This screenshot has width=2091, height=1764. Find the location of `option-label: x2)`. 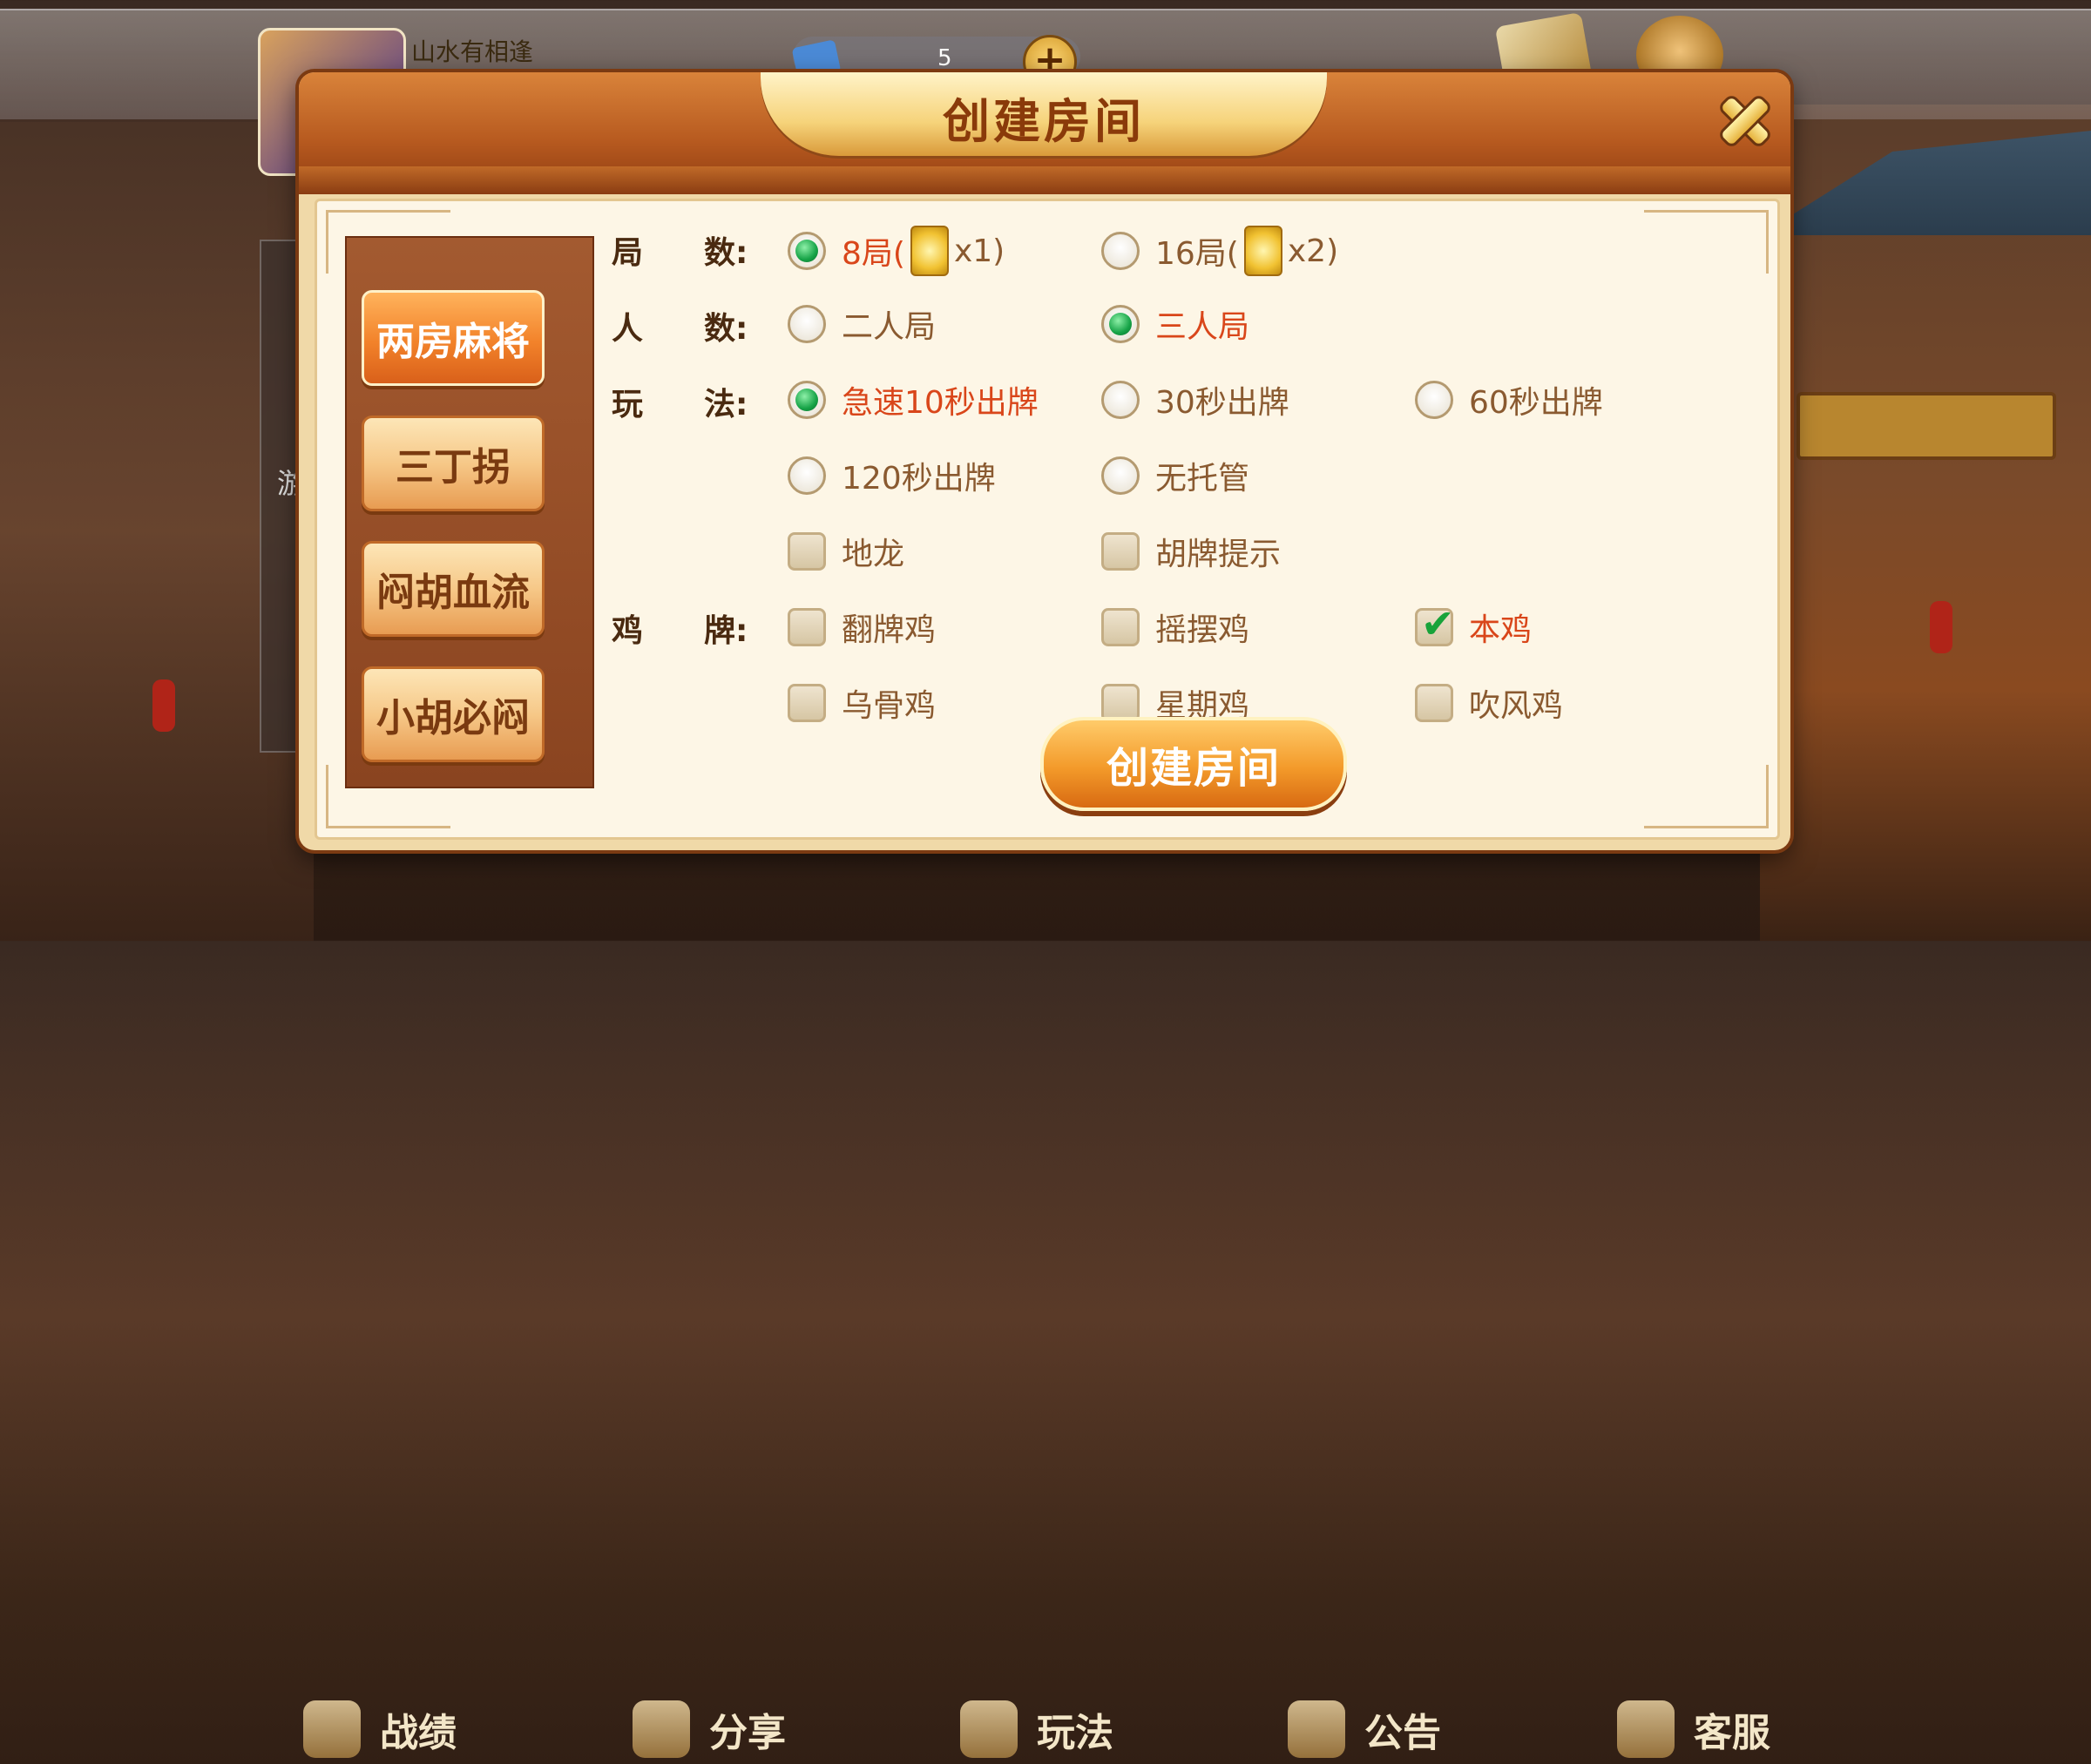

option-label: x2) is located at coordinates (1313, 251).